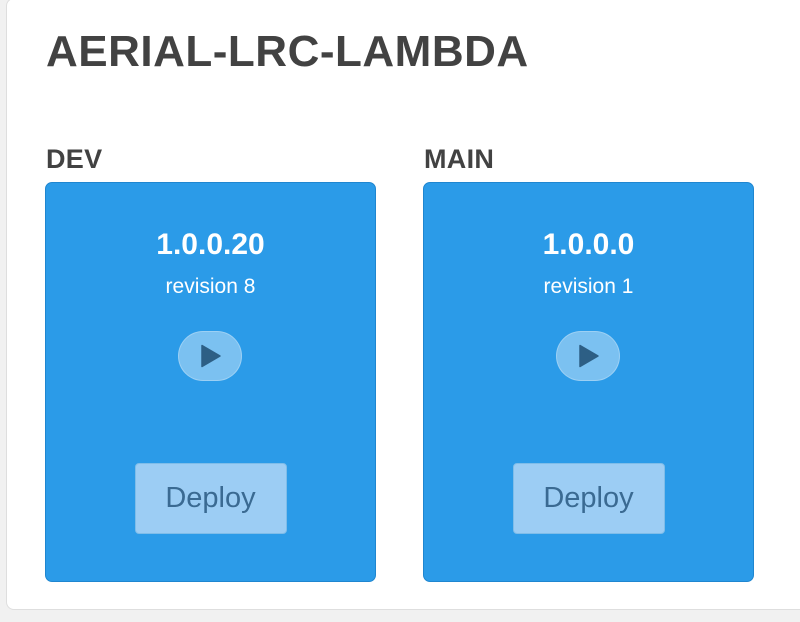 The width and height of the screenshot is (800, 622). Describe the element at coordinates (210, 286) in the screenshot. I see `revision-label: revision 8` at that location.